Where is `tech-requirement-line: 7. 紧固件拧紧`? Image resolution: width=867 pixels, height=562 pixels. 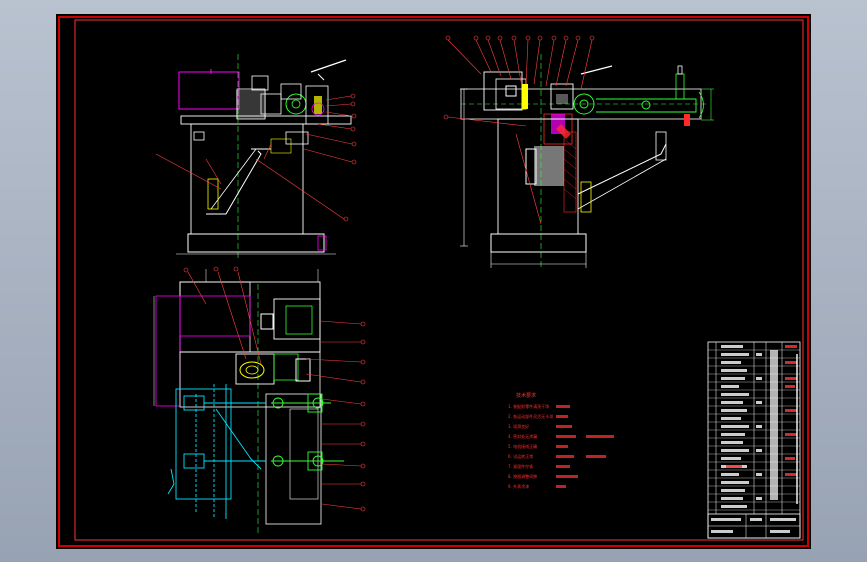 tech-requirement-line: 7. 紧固件拧紧 is located at coordinates (520, 466).